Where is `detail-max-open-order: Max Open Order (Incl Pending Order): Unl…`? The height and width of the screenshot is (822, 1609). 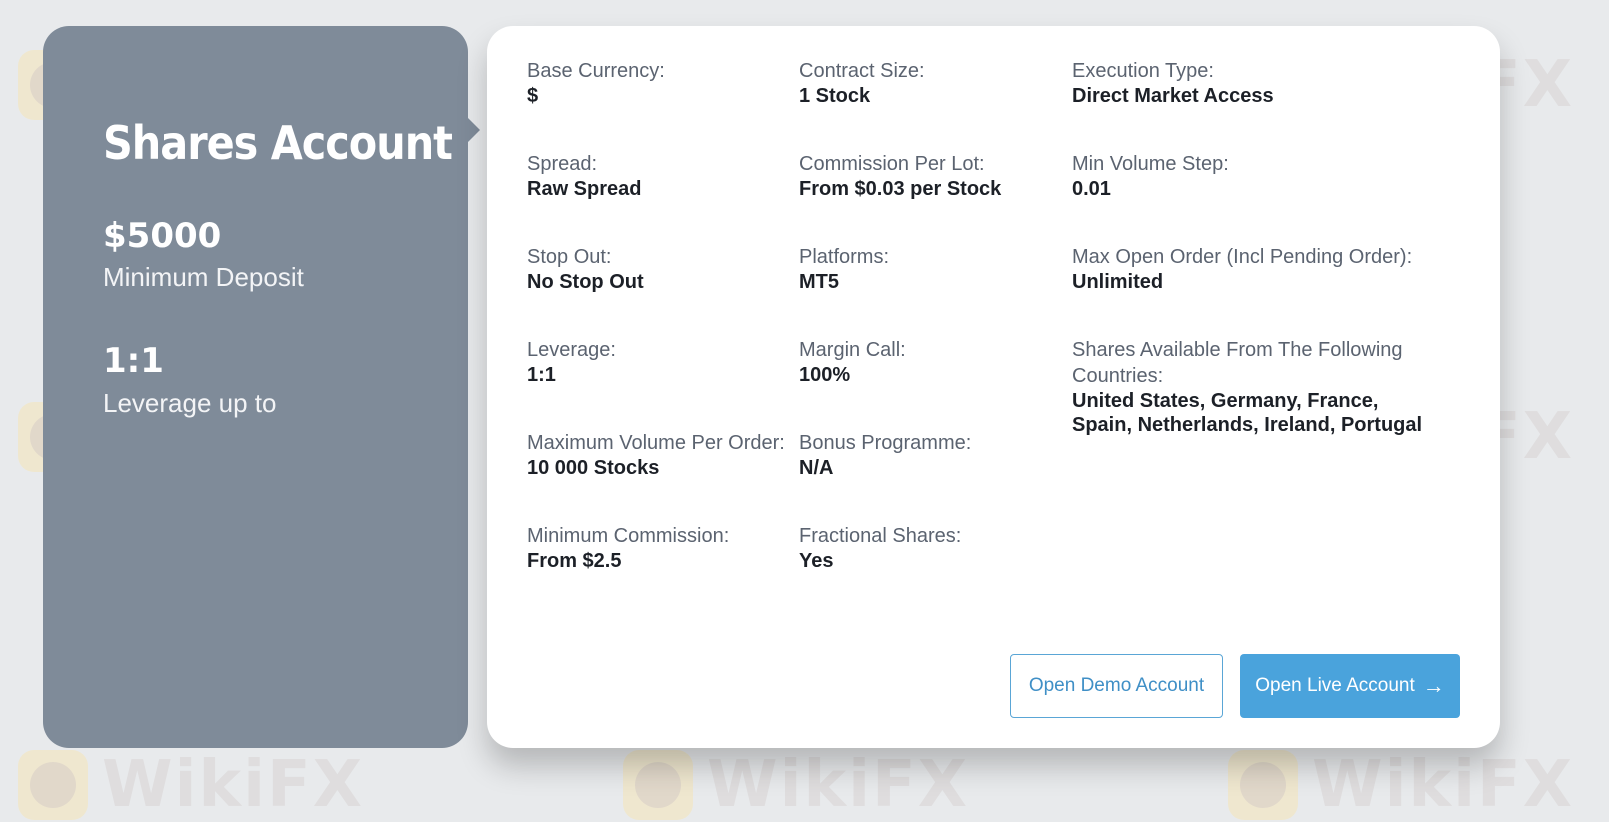
detail-max-open-order: Max Open Order (Incl Pending Order): Unl… is located at coordinates (1272, 269).